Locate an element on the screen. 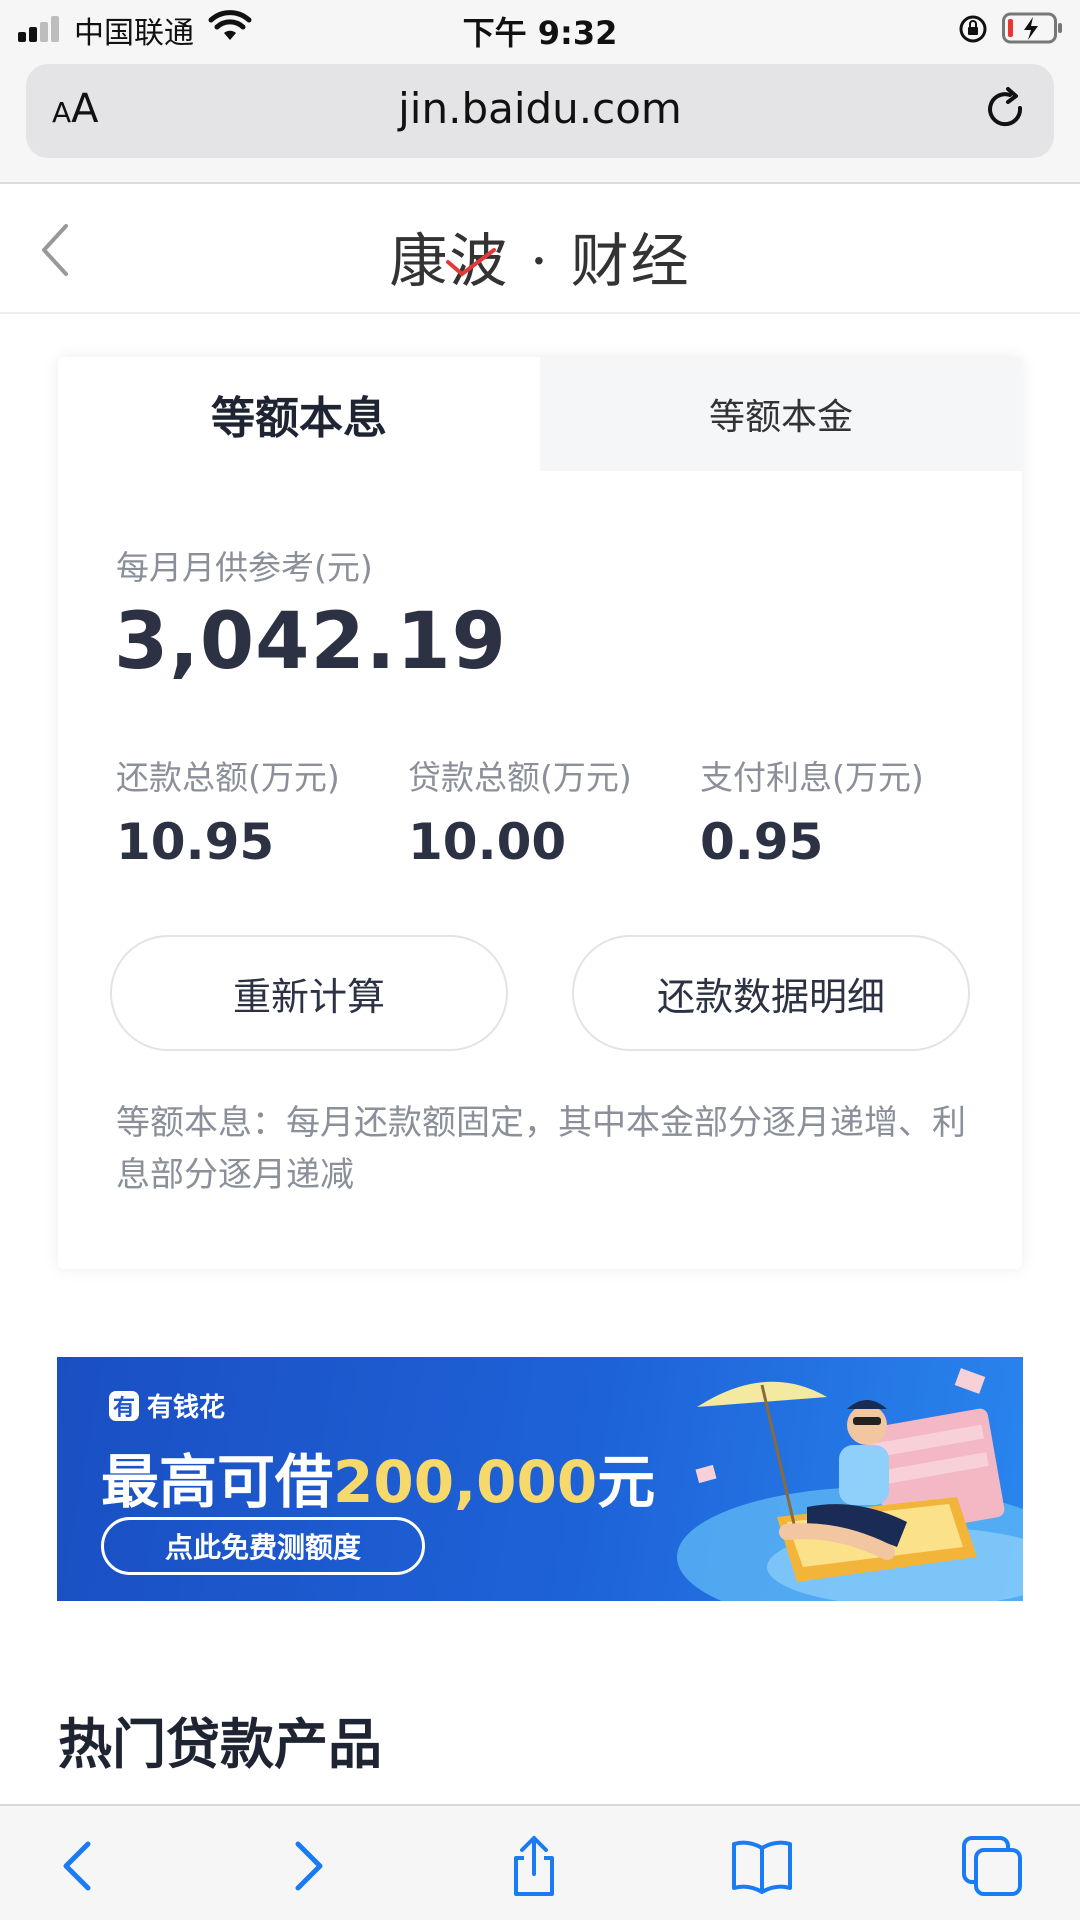 The width and height of the screenshot is (1080, 1920). stat-value: 10.95 is located at coordinates (195, 842).